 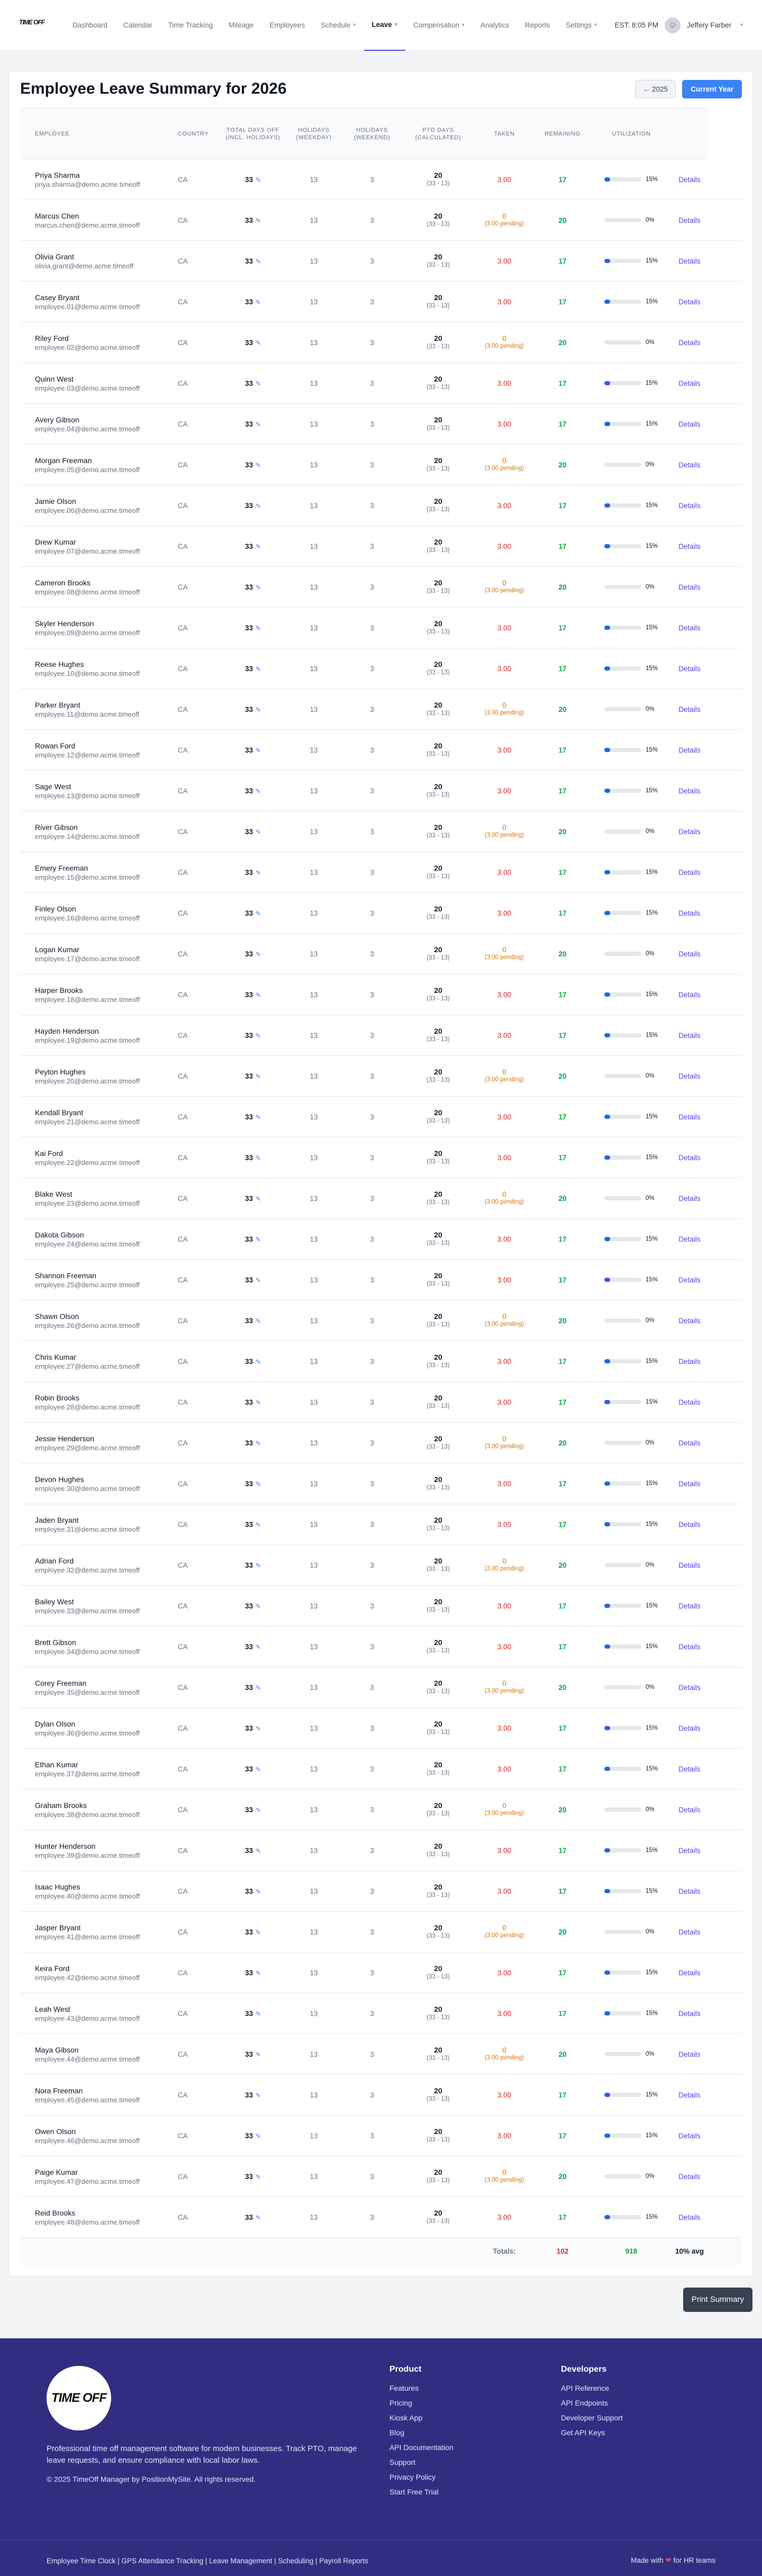 What do you see at coordinates (99, 1683) in the screenshot?
I see `employee-name: Corey Freeman` at bounding box center [99, 1683].